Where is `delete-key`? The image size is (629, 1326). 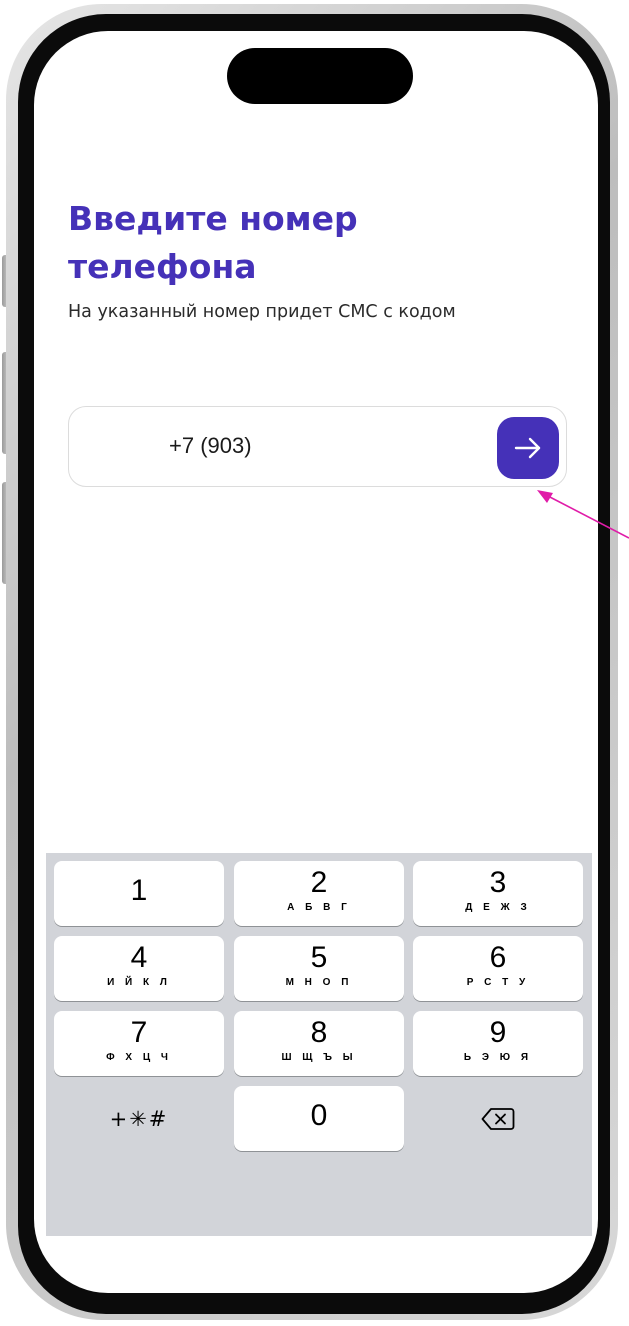 delete-key is located at coordinates (498, 1118).